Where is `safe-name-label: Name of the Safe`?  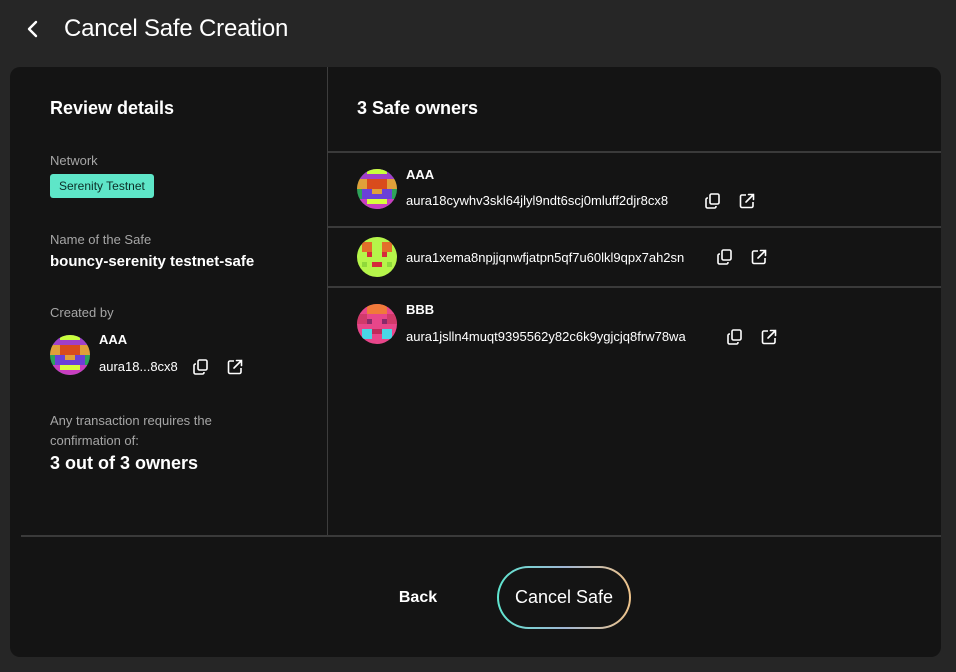
safe-name-label: Name of the Safe is located at coordinates (101, 239).